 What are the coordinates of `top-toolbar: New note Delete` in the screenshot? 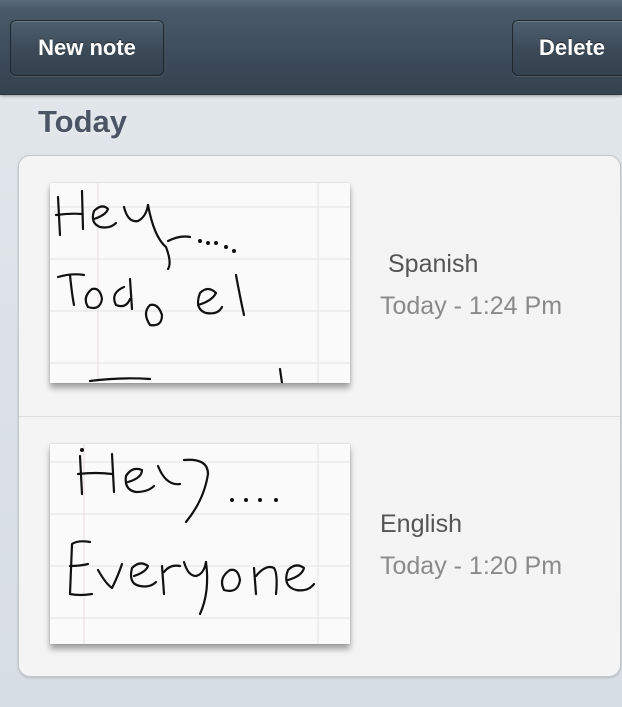 It's located at (311, 47).